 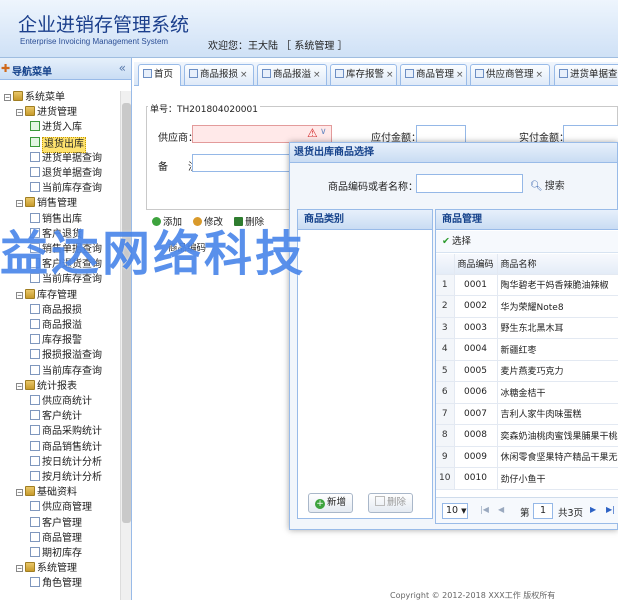 I want to click on tree-item: 商品报损, so click(x=56, y=310).